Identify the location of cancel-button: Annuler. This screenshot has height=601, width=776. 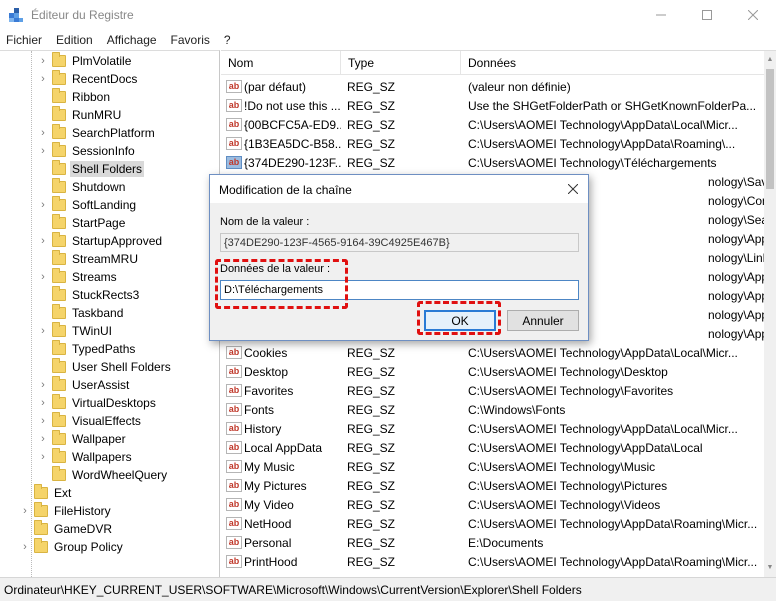
(543, 320).